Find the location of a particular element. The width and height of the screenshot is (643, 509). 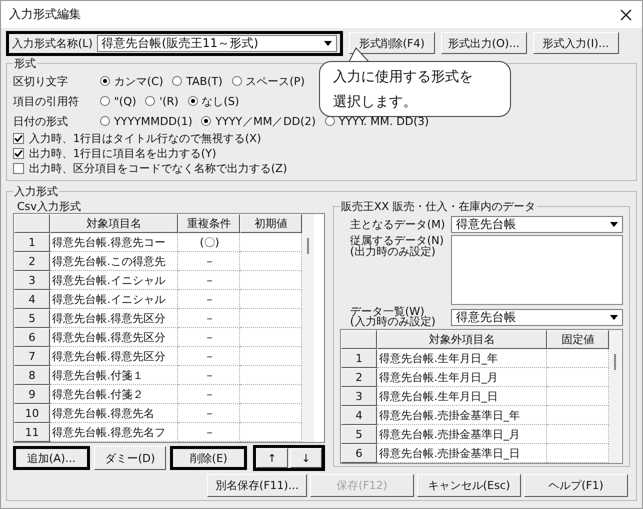

group-title: 販売王XX 販売・仕入・在庫内のデータ is located at coordinates (438, 206).